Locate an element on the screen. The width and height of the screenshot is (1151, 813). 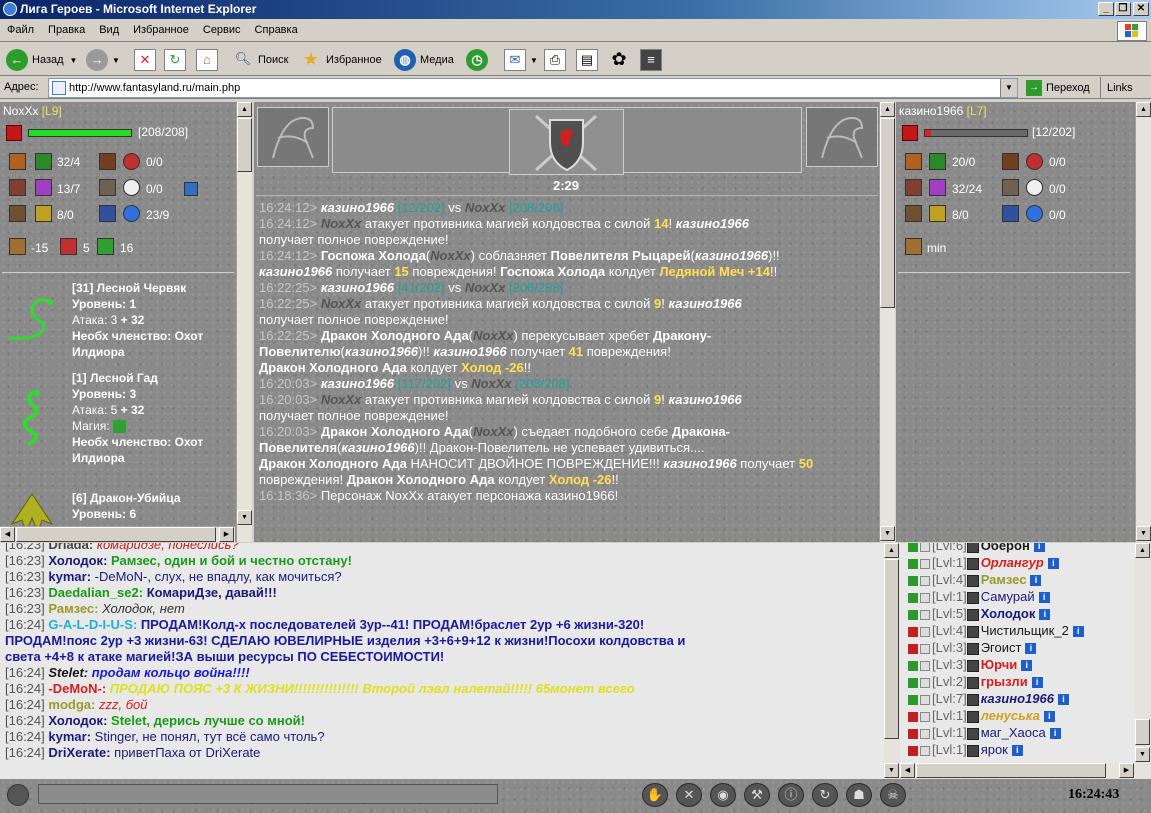
scroll-down-arrow: ▼ is located at coordinates (1142, 754).